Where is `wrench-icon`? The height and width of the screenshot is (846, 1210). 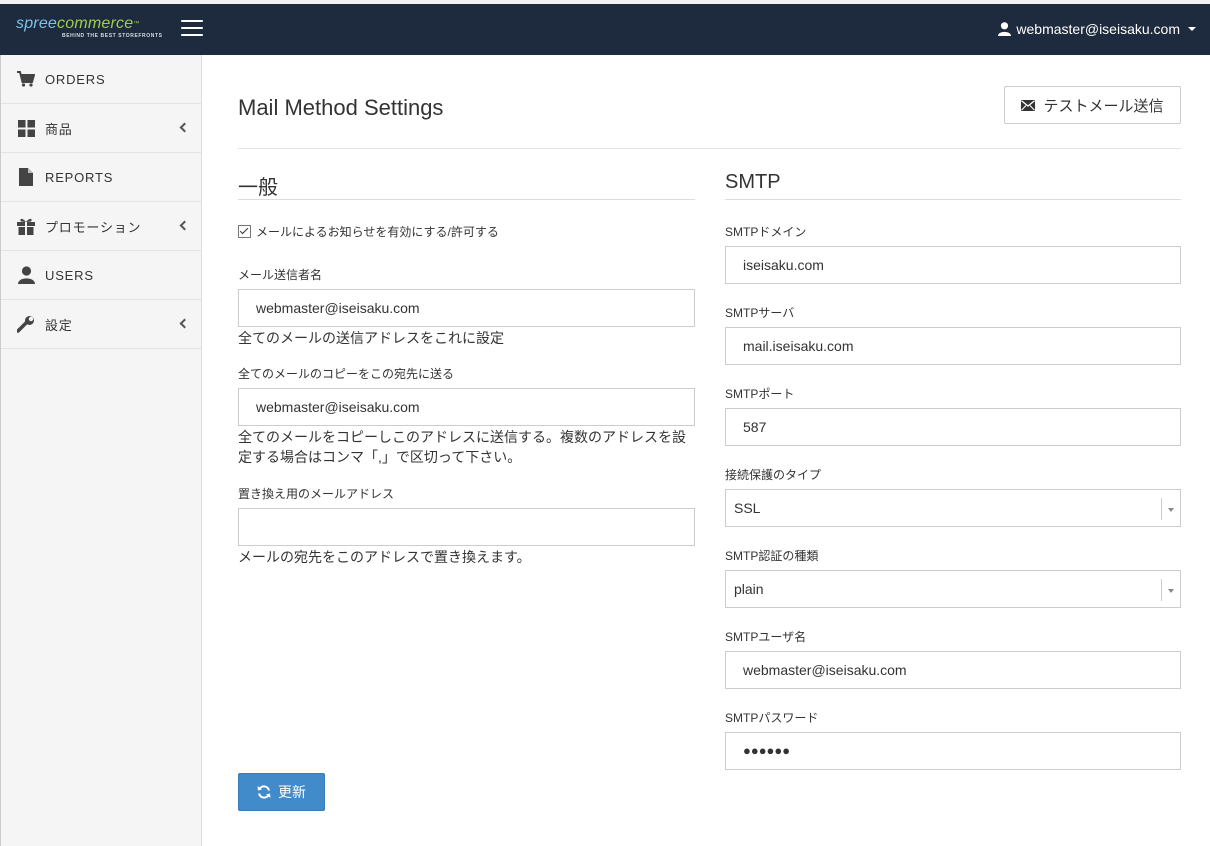 wrench-icon is located at coordinates (26, 324).